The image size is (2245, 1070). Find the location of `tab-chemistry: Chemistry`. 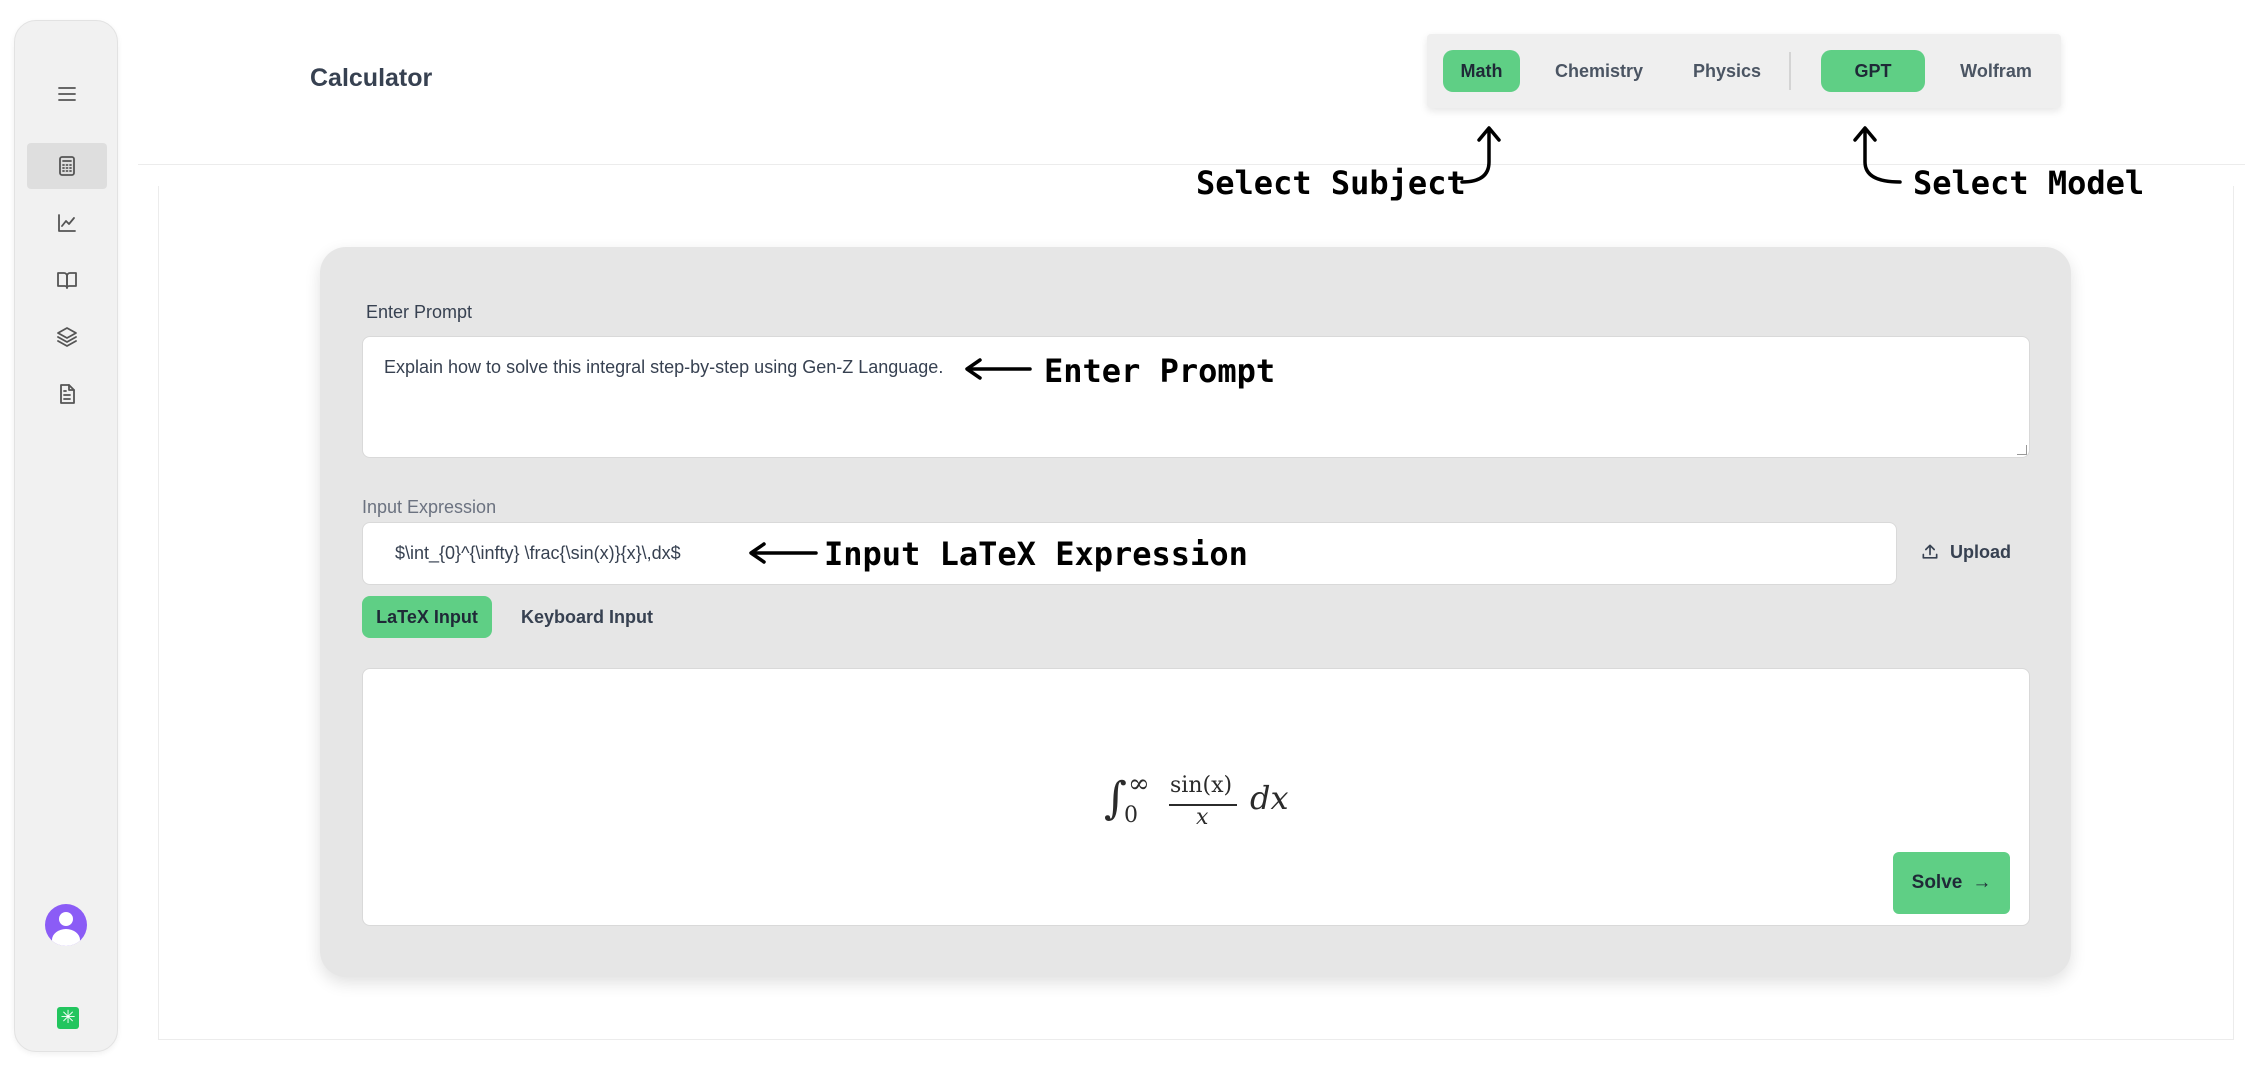

tab-chemistry: Chemistry is located at coordinates (1599, 71).